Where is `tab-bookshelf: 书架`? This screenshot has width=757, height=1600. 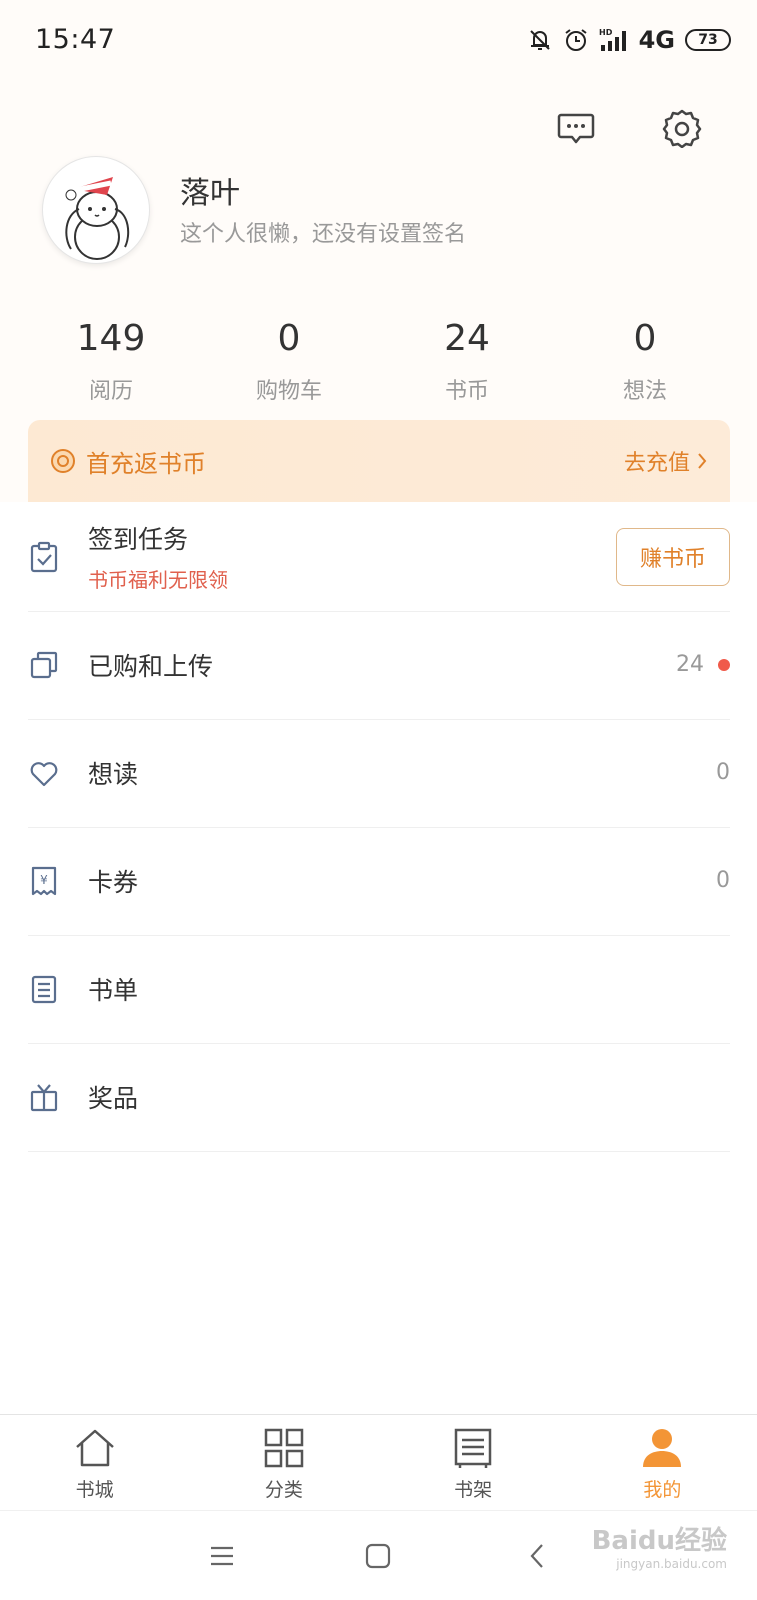
tab-bookshelf: 书架 is located at coordinates (473, 1462).